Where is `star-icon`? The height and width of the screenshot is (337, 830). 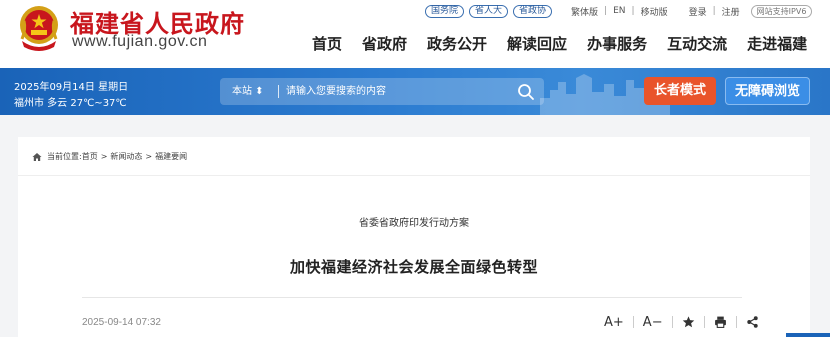 star-icon is located at coordinates (688, 322).